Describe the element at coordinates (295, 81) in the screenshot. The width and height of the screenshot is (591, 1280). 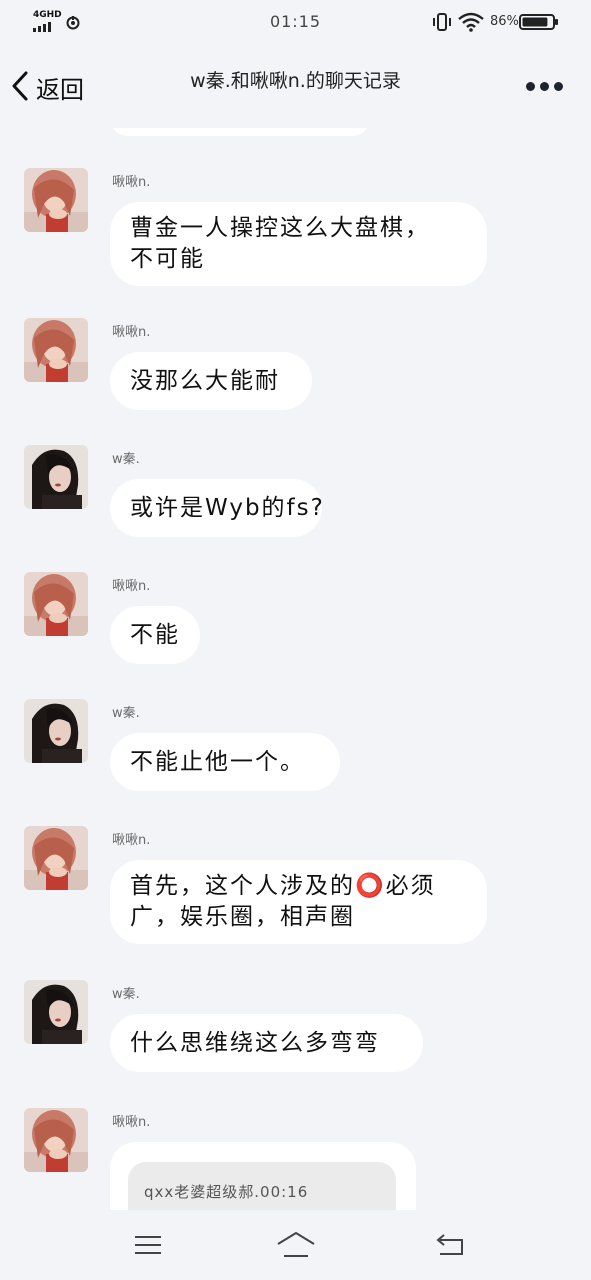
I see `page-title: w秦.和啾啾n.的聊天记录` at that location.